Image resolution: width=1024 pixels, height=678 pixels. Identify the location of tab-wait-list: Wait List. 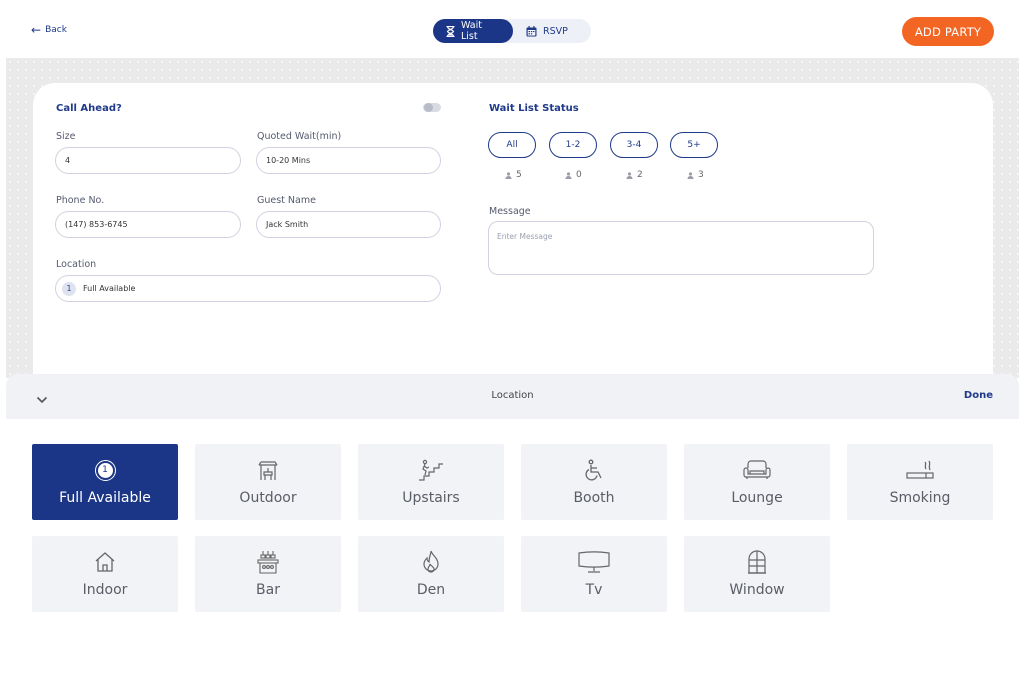
(473, 31).